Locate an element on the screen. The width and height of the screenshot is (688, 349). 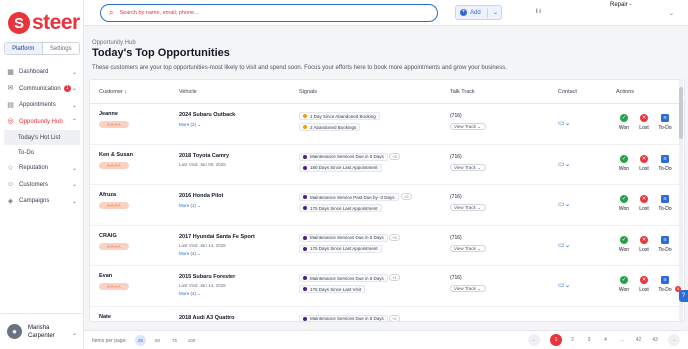
page-size-option: 25 is located at coordinates (140, 340).